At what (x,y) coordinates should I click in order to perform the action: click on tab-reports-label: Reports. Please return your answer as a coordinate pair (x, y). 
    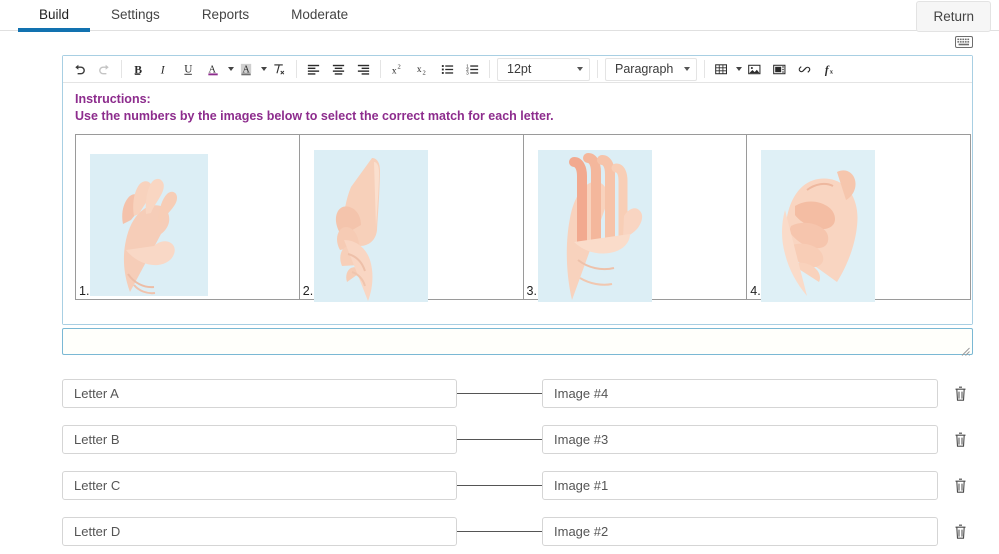
    Looking at the image, I should click on (225, 14).